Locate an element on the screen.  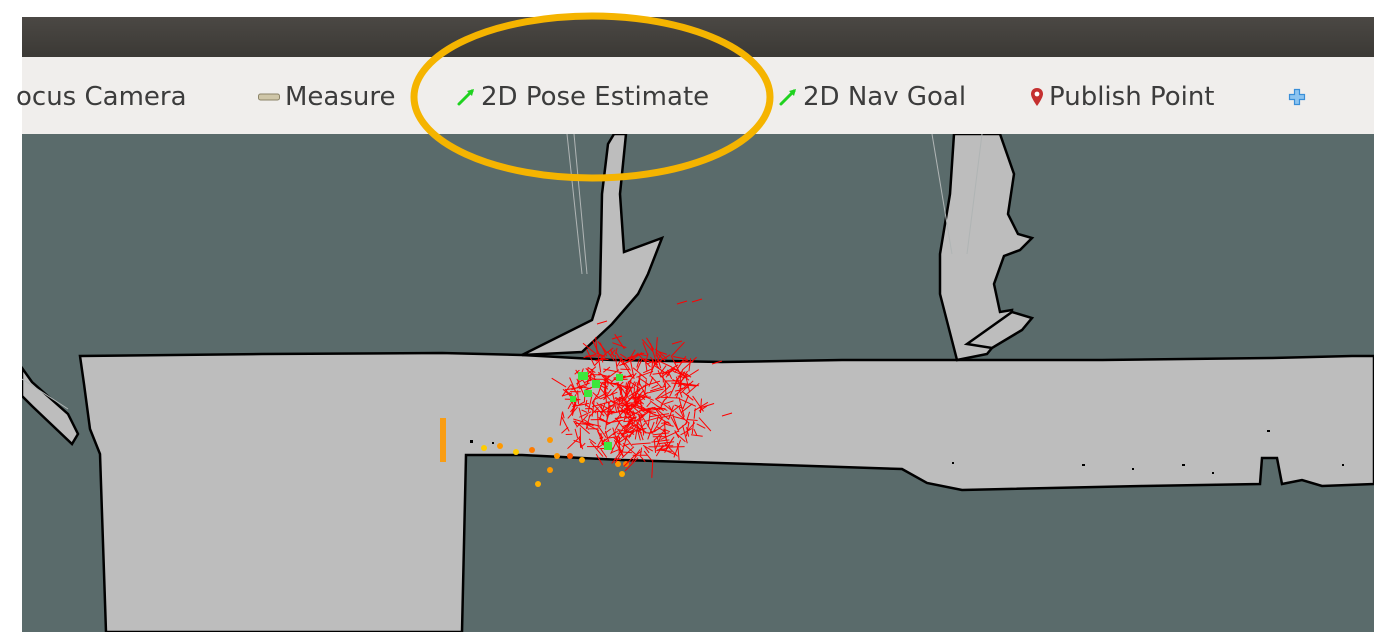
publish-point-tool-label: Publish Point is located at coordinates (1132, 97).